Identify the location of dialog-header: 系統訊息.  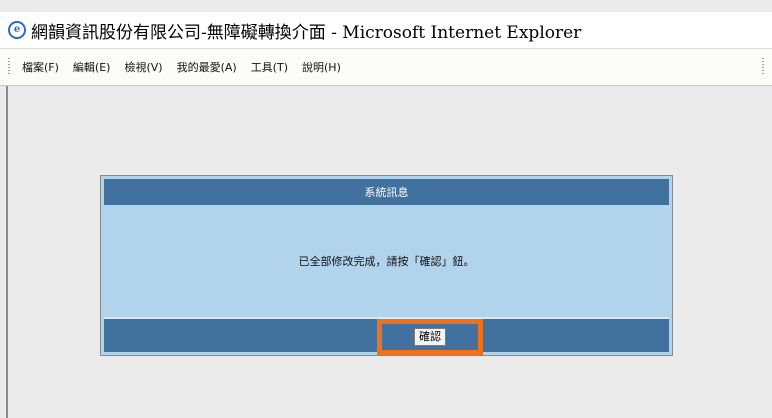
(386, 192).